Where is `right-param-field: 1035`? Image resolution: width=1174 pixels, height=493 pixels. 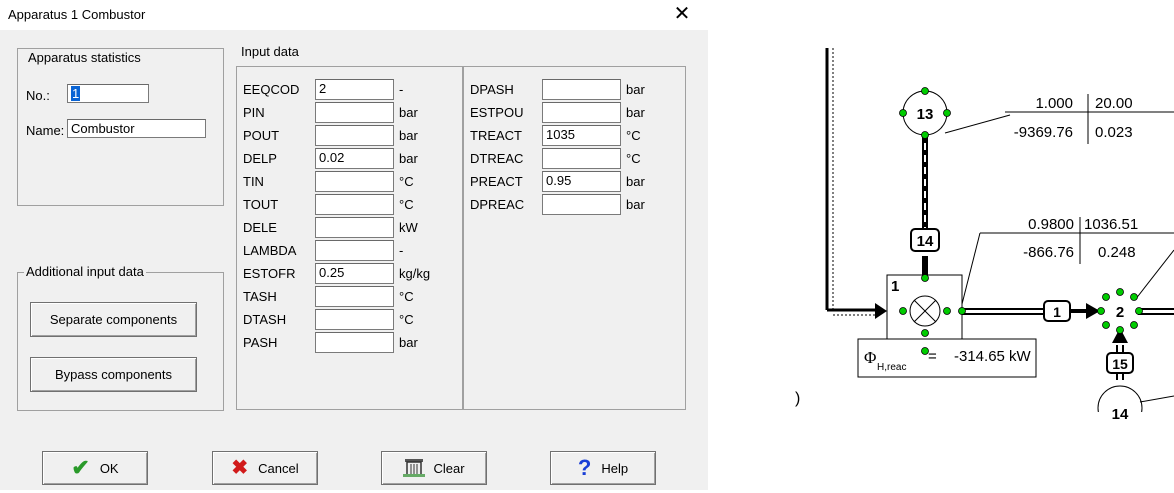
right-param-field: 1035 is located at coordinates (581, 135).